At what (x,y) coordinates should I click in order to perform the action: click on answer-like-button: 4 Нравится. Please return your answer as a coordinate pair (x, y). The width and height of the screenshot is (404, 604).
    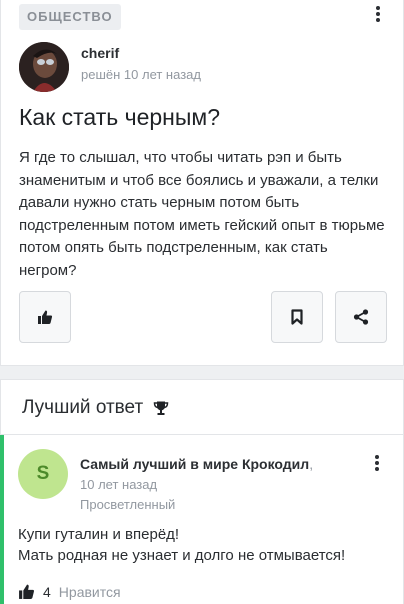
    Looking at the image, I should click on (69, 591).